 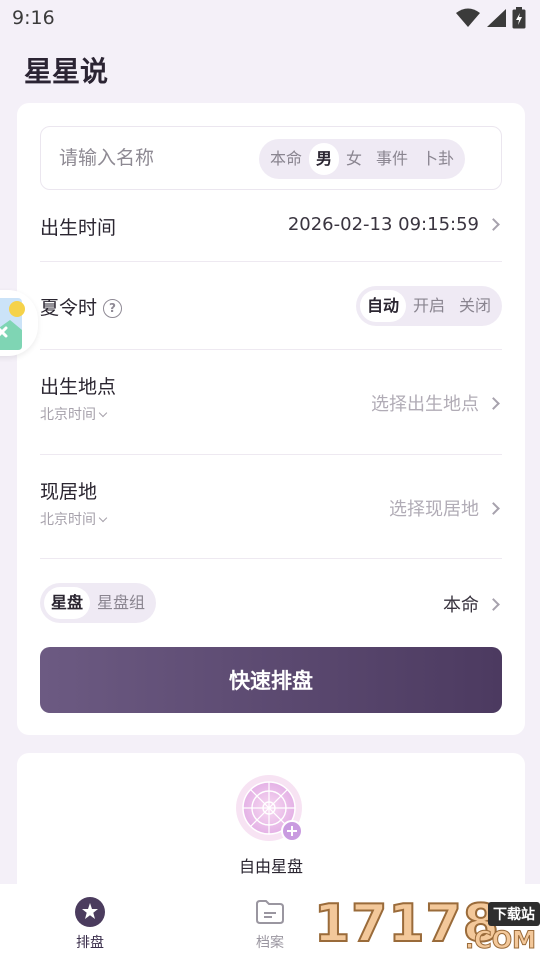 I want to click on folder-icon, so click(x=270, y=912).